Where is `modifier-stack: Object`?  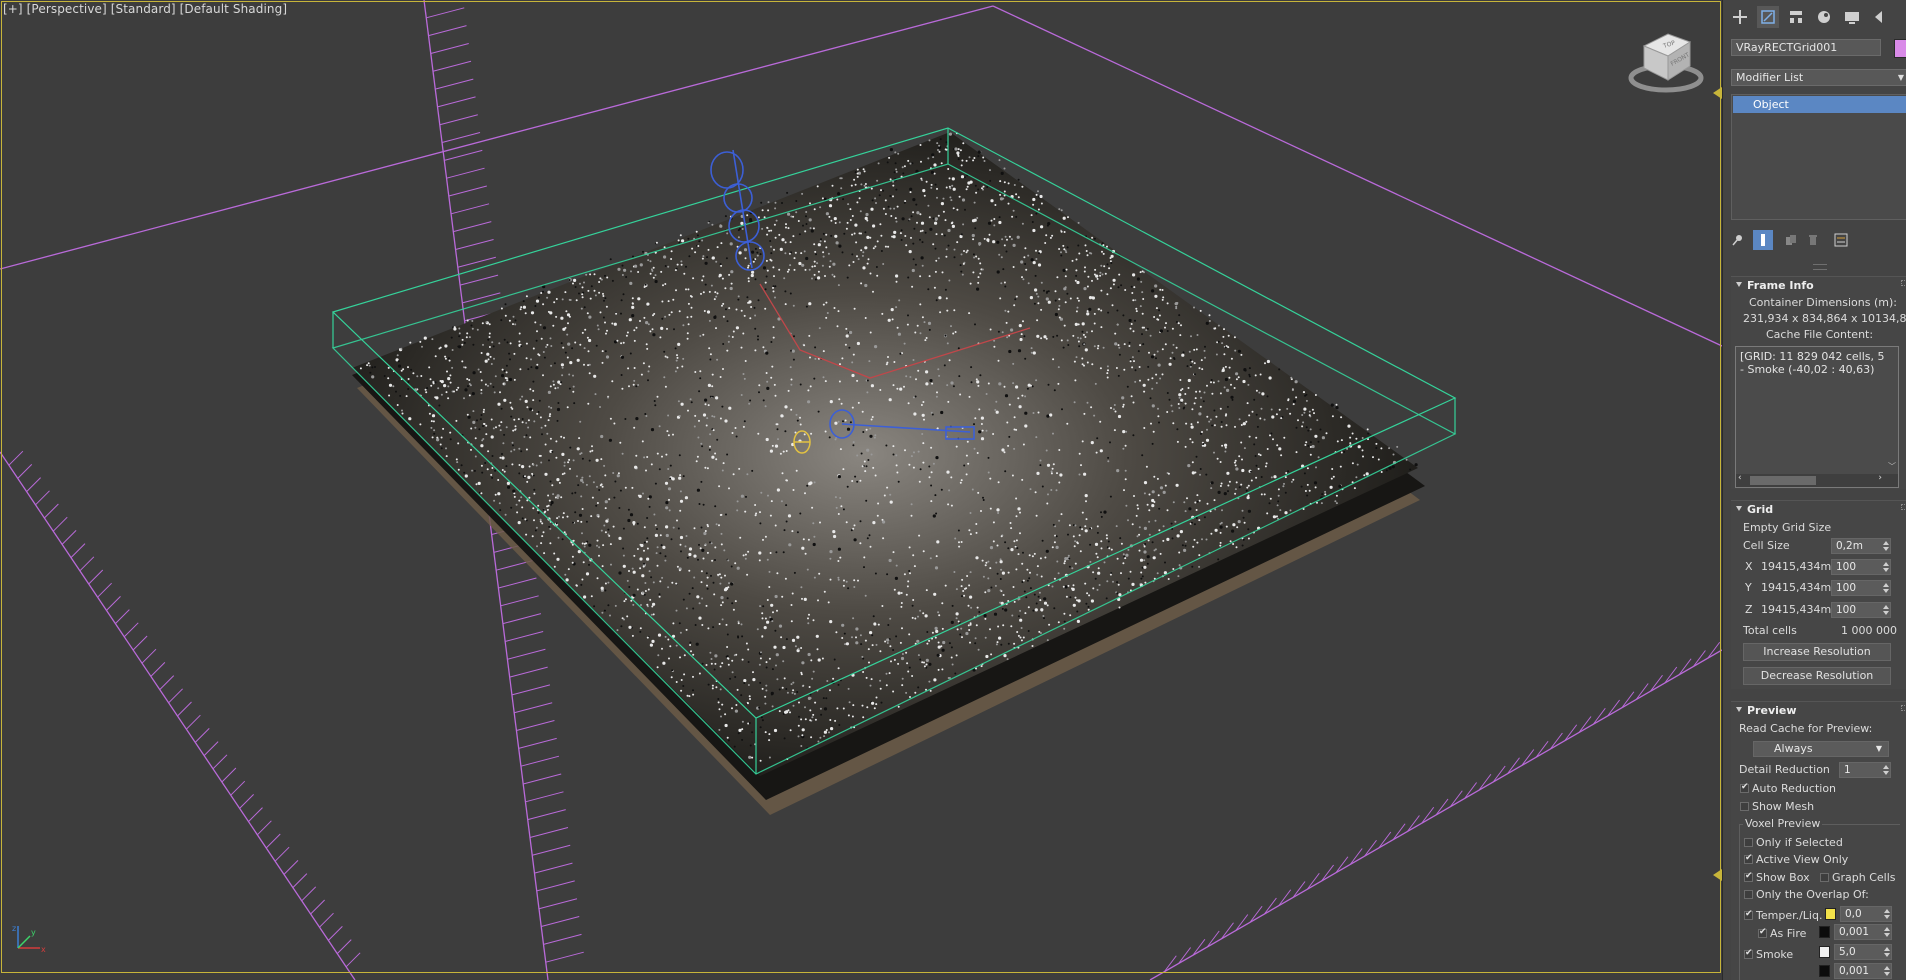
modifier-stack: Object is located at coordinates (1818, 157).